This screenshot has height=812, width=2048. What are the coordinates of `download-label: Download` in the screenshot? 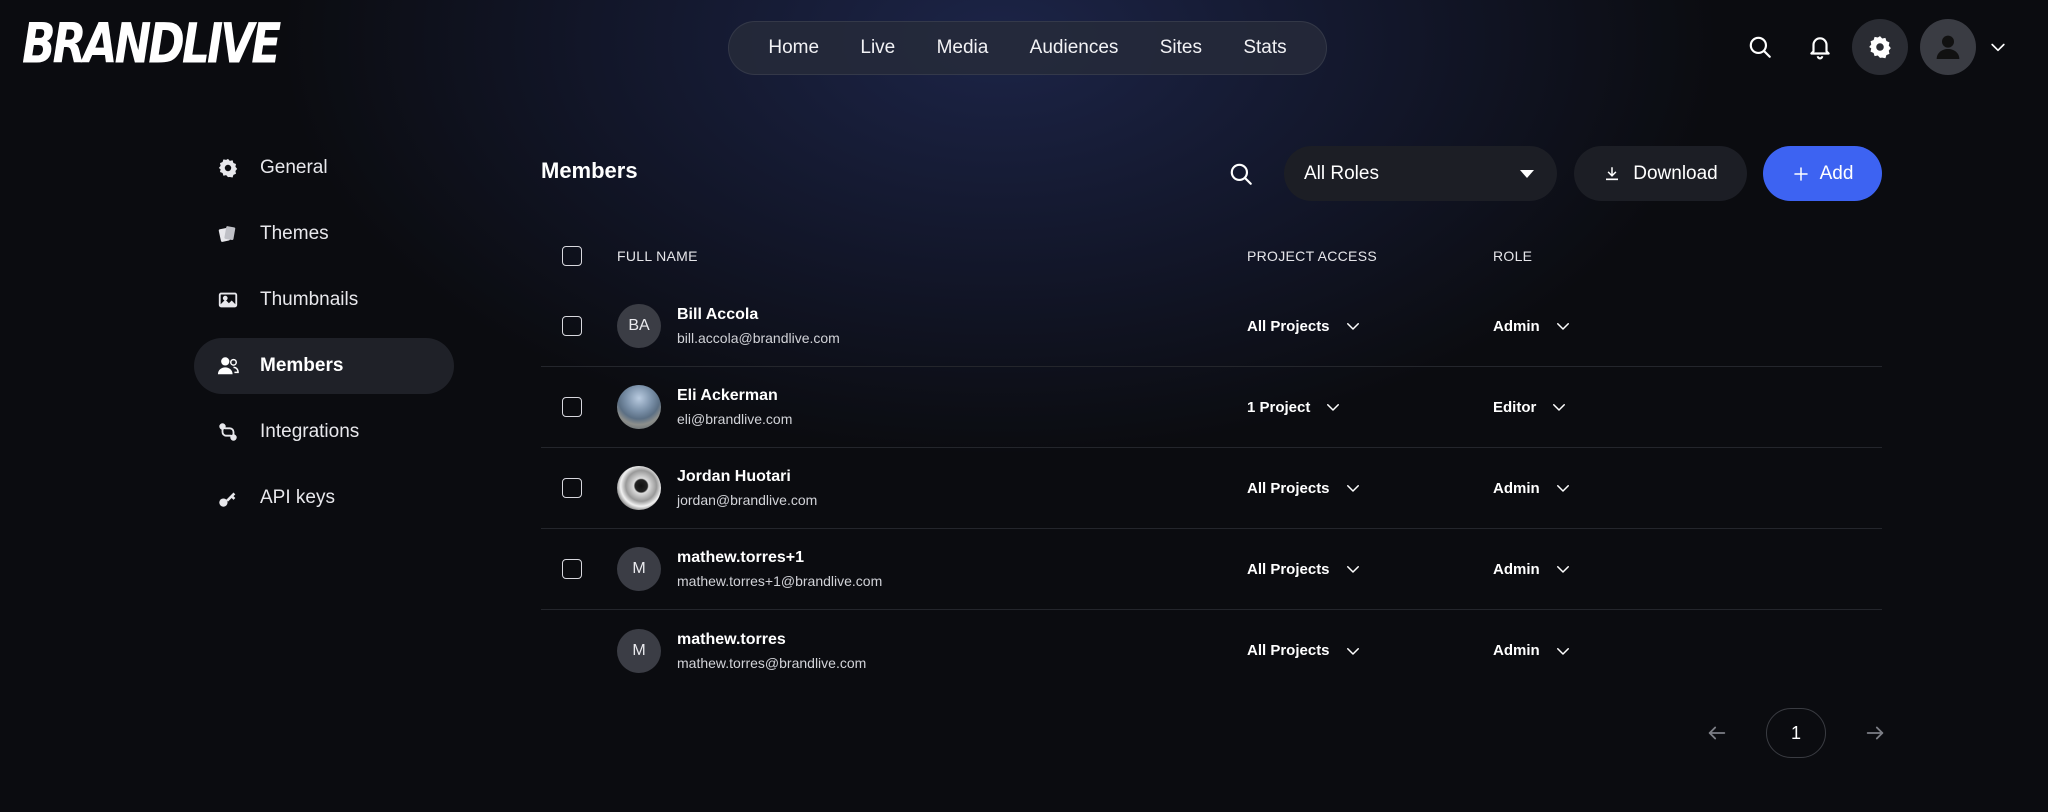 It's located at (1675, 173).